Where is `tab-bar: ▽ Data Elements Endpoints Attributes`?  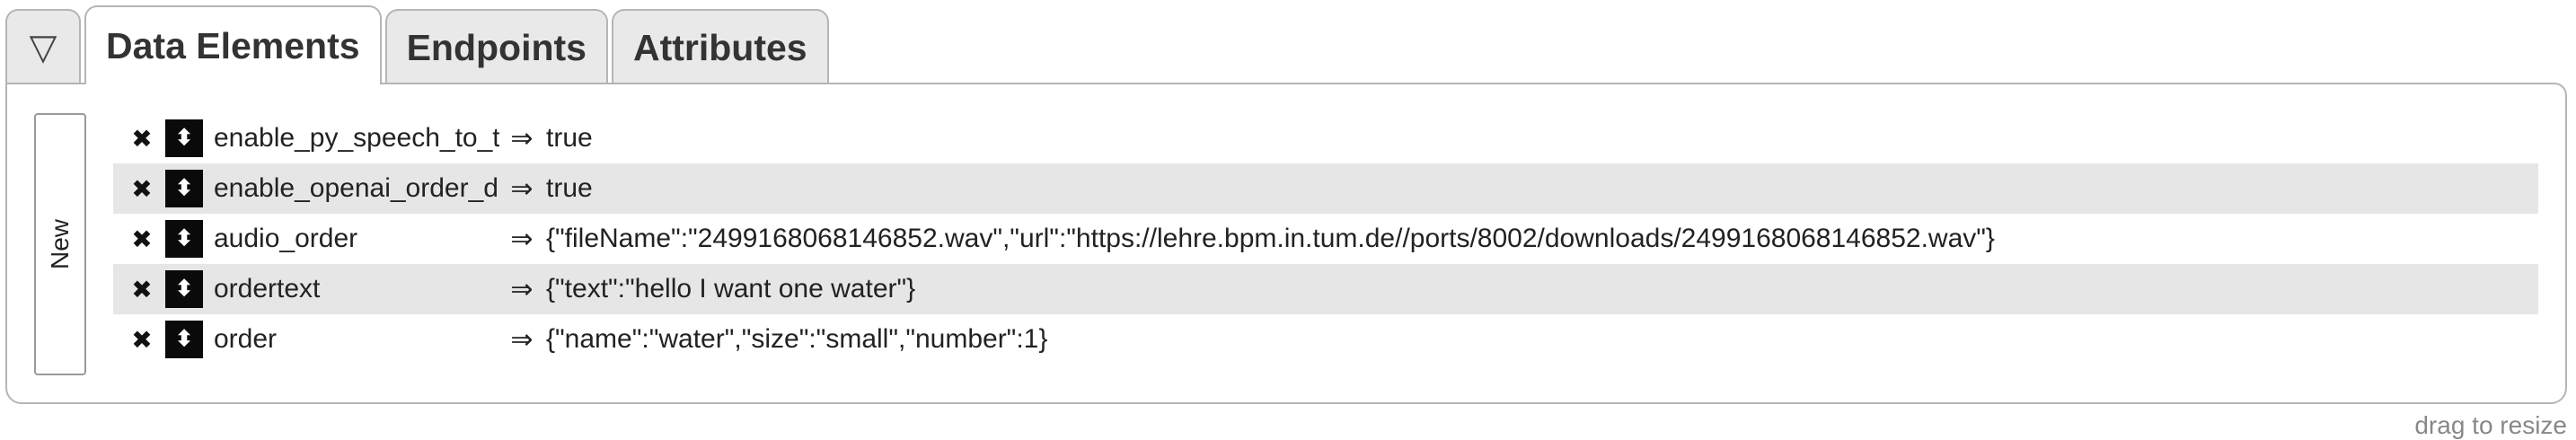 tab-bar: ▽ Data Elements Endpoints Attributes is located at coordinates (417, 44).